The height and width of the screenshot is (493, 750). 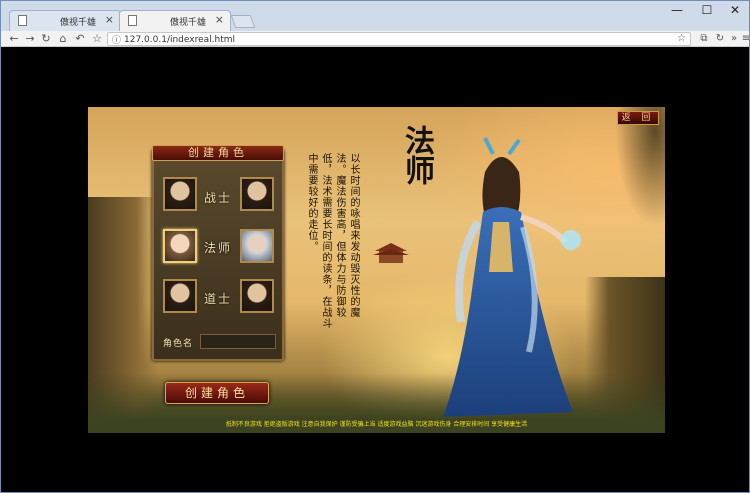 I want to click on pagoda-icon, so click(x=391, y=253).